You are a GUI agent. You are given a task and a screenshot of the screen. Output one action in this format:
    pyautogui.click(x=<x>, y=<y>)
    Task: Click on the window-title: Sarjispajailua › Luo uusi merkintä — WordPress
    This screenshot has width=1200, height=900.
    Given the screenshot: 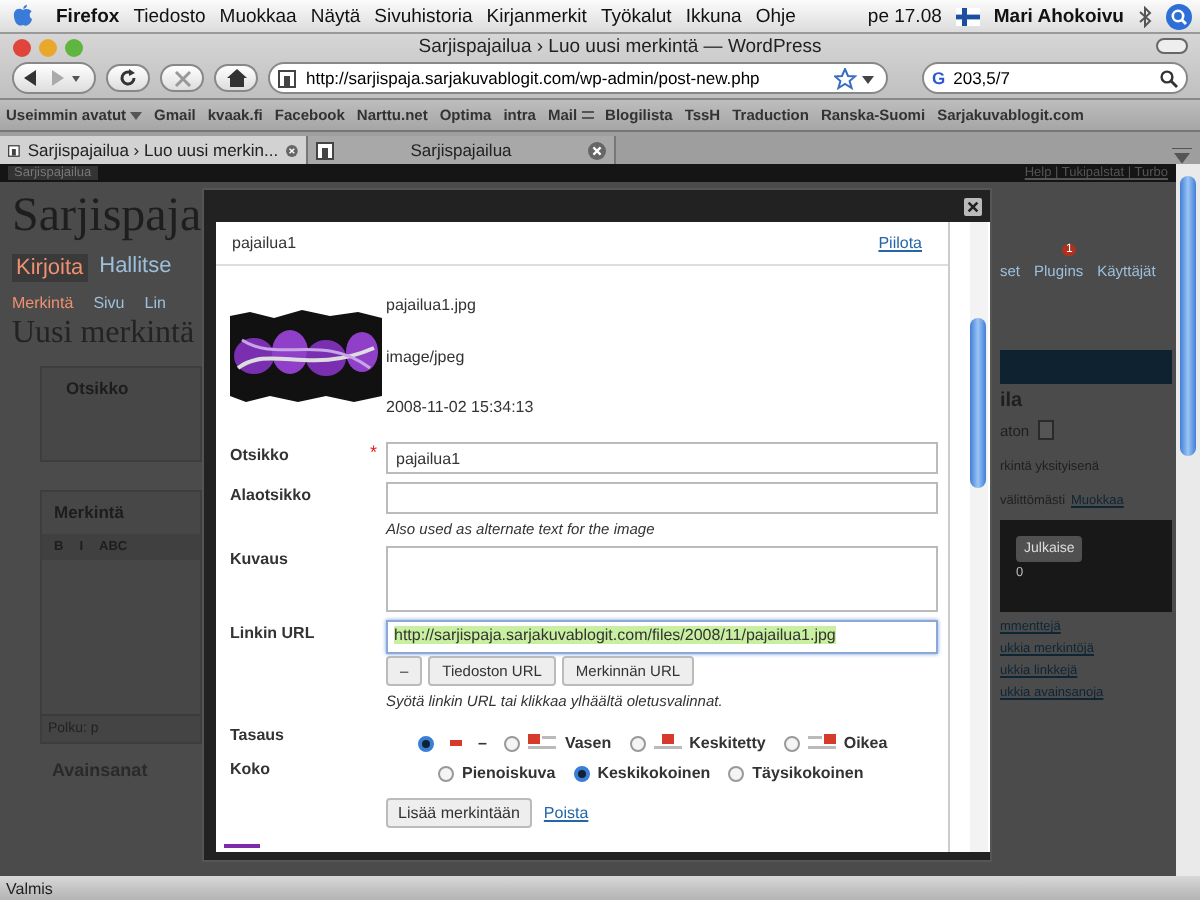 What is the action you would take?
    pyautogui.click(x=620, y=46)
    